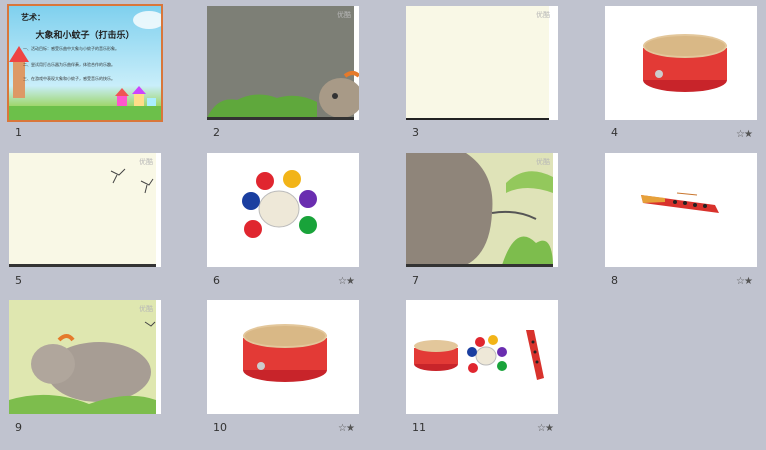 The height and width of the screenshot is (450, 766). I want to click on slide-thumbnail-5: 优酷, so click(85, 210).